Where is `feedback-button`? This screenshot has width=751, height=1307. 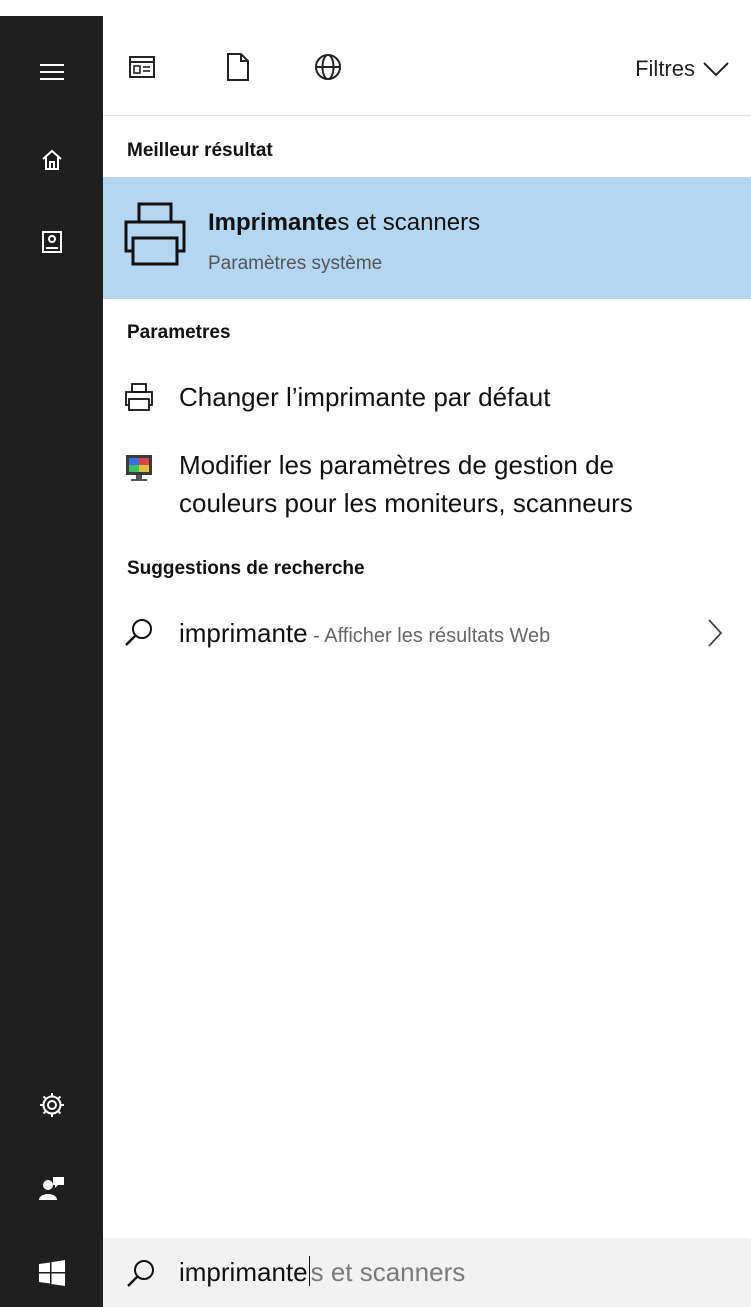
feedback-button is located at coordinates (51, 1188).